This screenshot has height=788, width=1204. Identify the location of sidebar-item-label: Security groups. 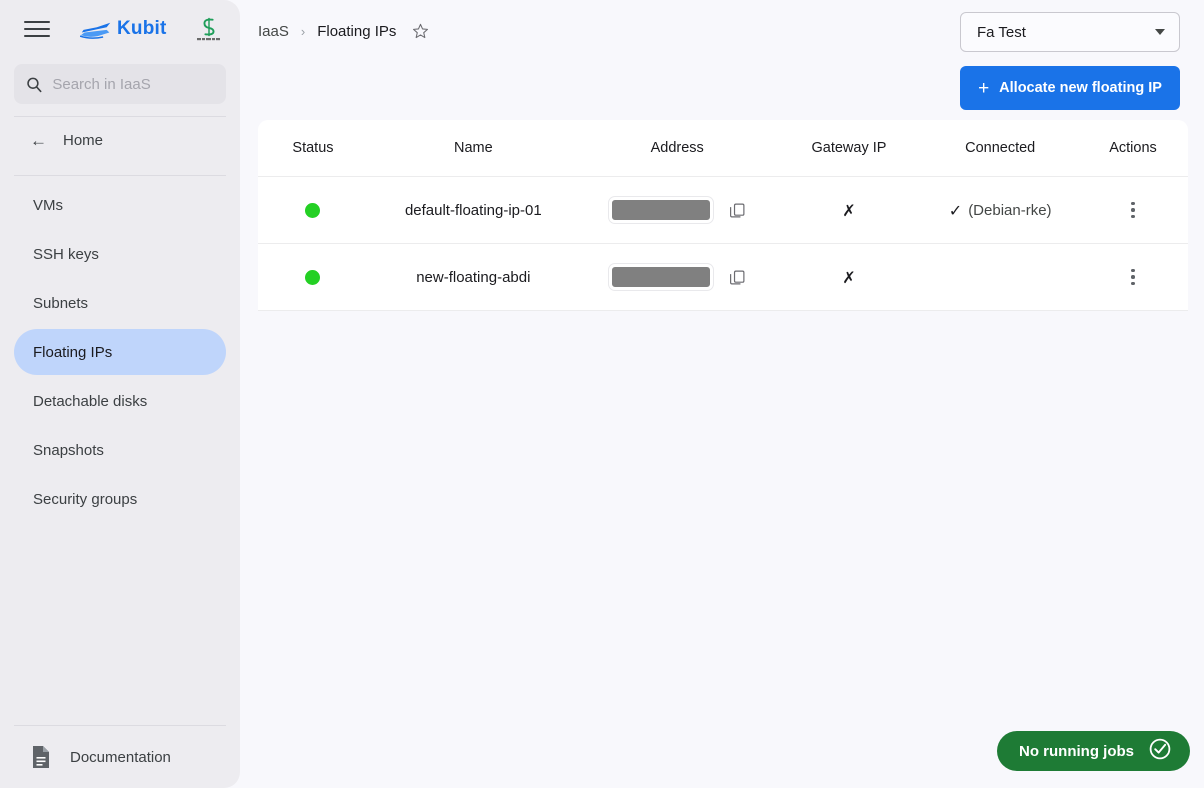
(85, 499).